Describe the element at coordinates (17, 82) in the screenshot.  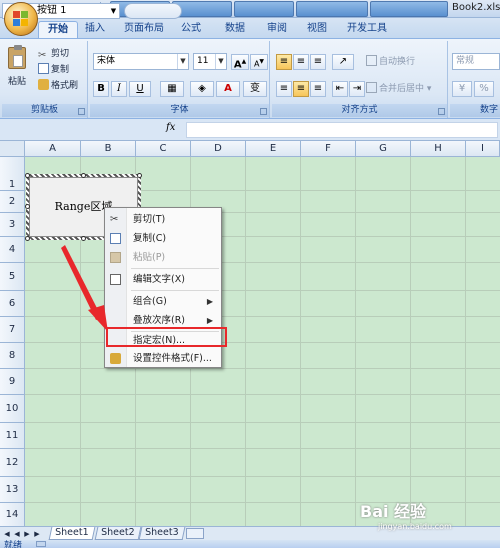
I see `paste-button: 粘贴` at that location.